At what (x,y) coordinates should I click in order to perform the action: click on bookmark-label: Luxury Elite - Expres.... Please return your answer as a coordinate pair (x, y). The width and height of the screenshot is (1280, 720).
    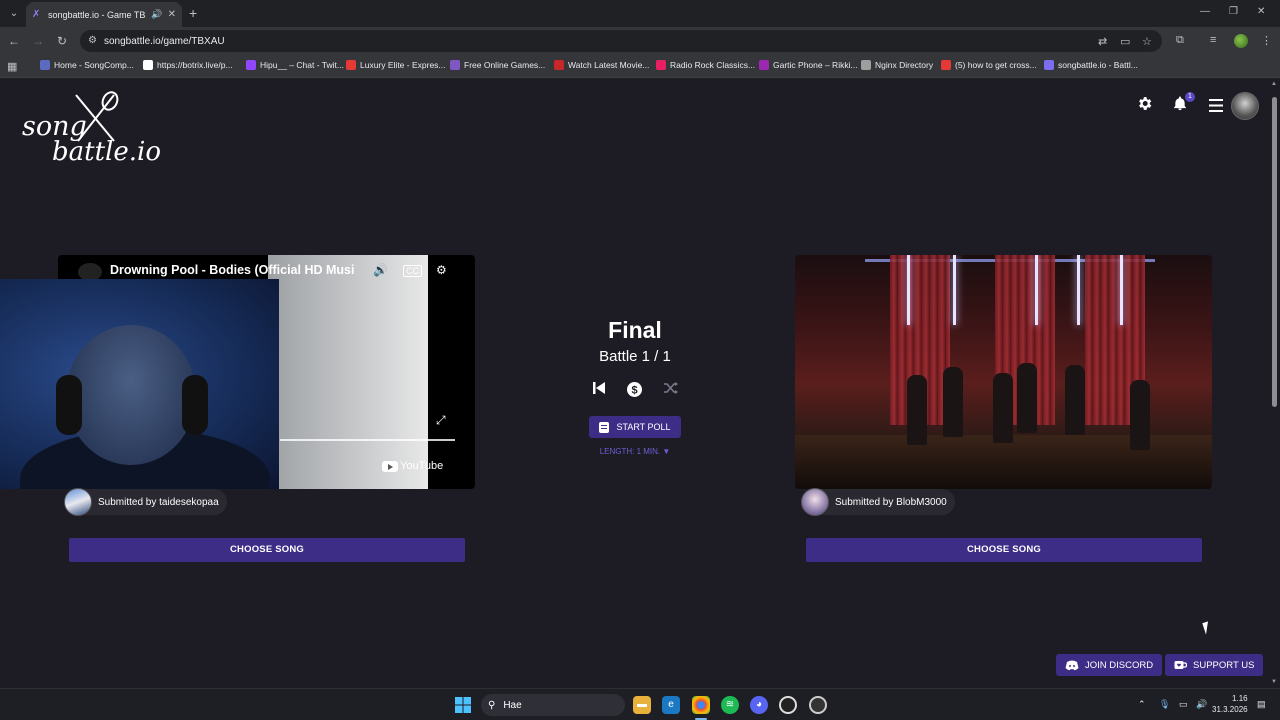
    Looking at the image, I should click on (403, 65).